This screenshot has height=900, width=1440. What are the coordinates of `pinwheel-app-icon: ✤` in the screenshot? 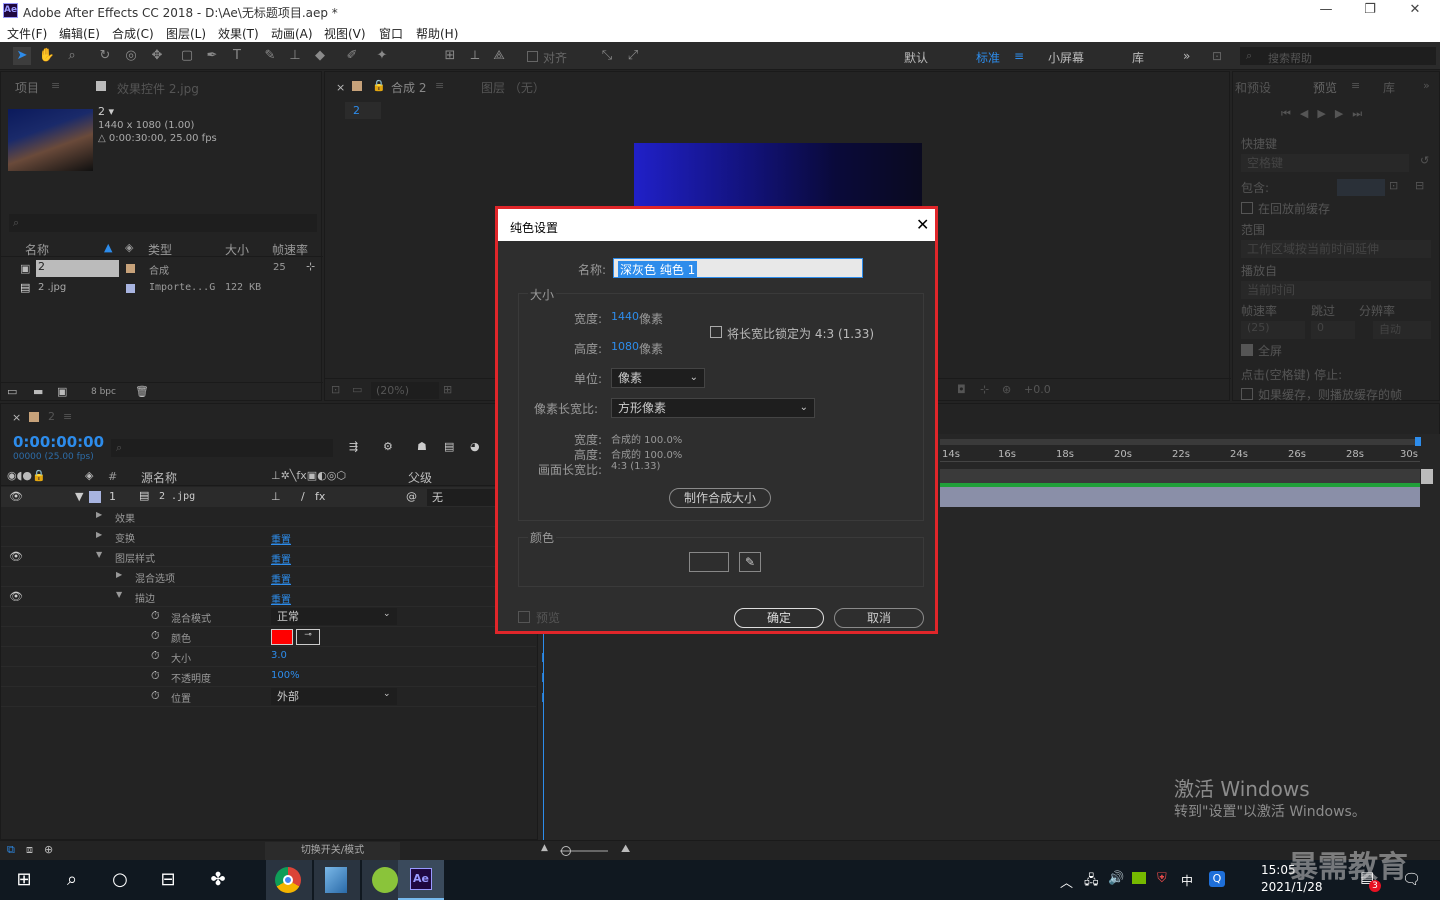 It's located at (218, 880).